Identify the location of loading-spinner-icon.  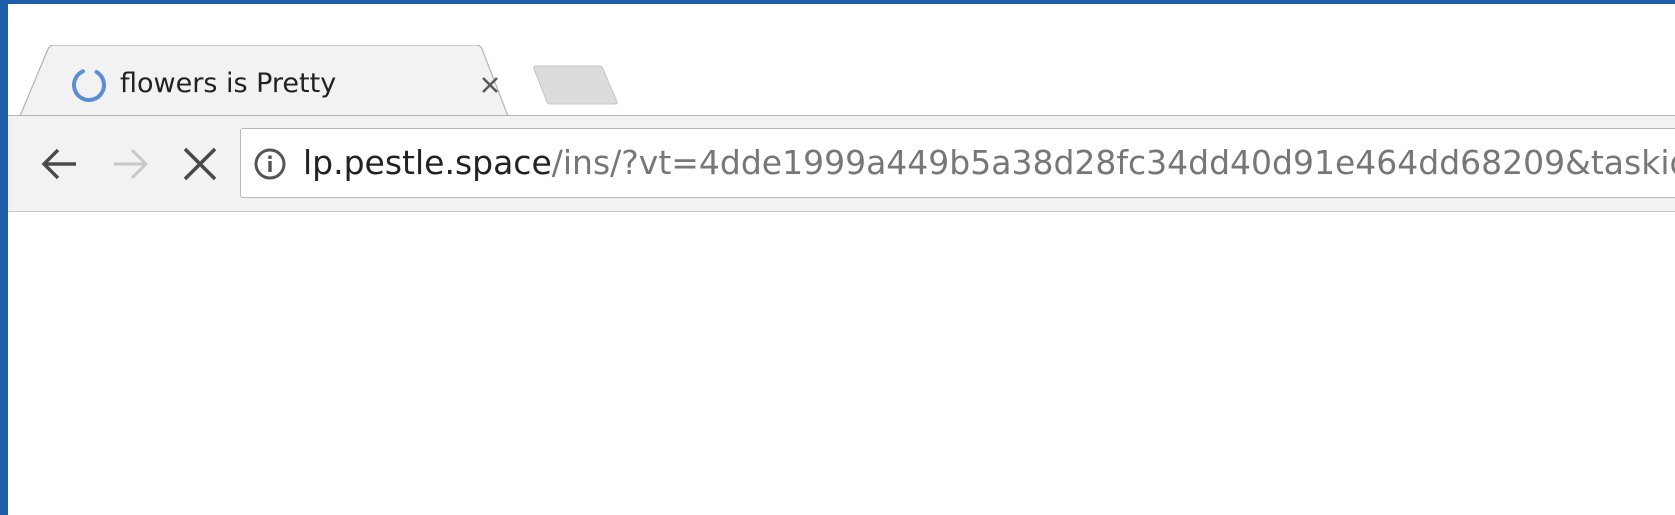
(89, 85).